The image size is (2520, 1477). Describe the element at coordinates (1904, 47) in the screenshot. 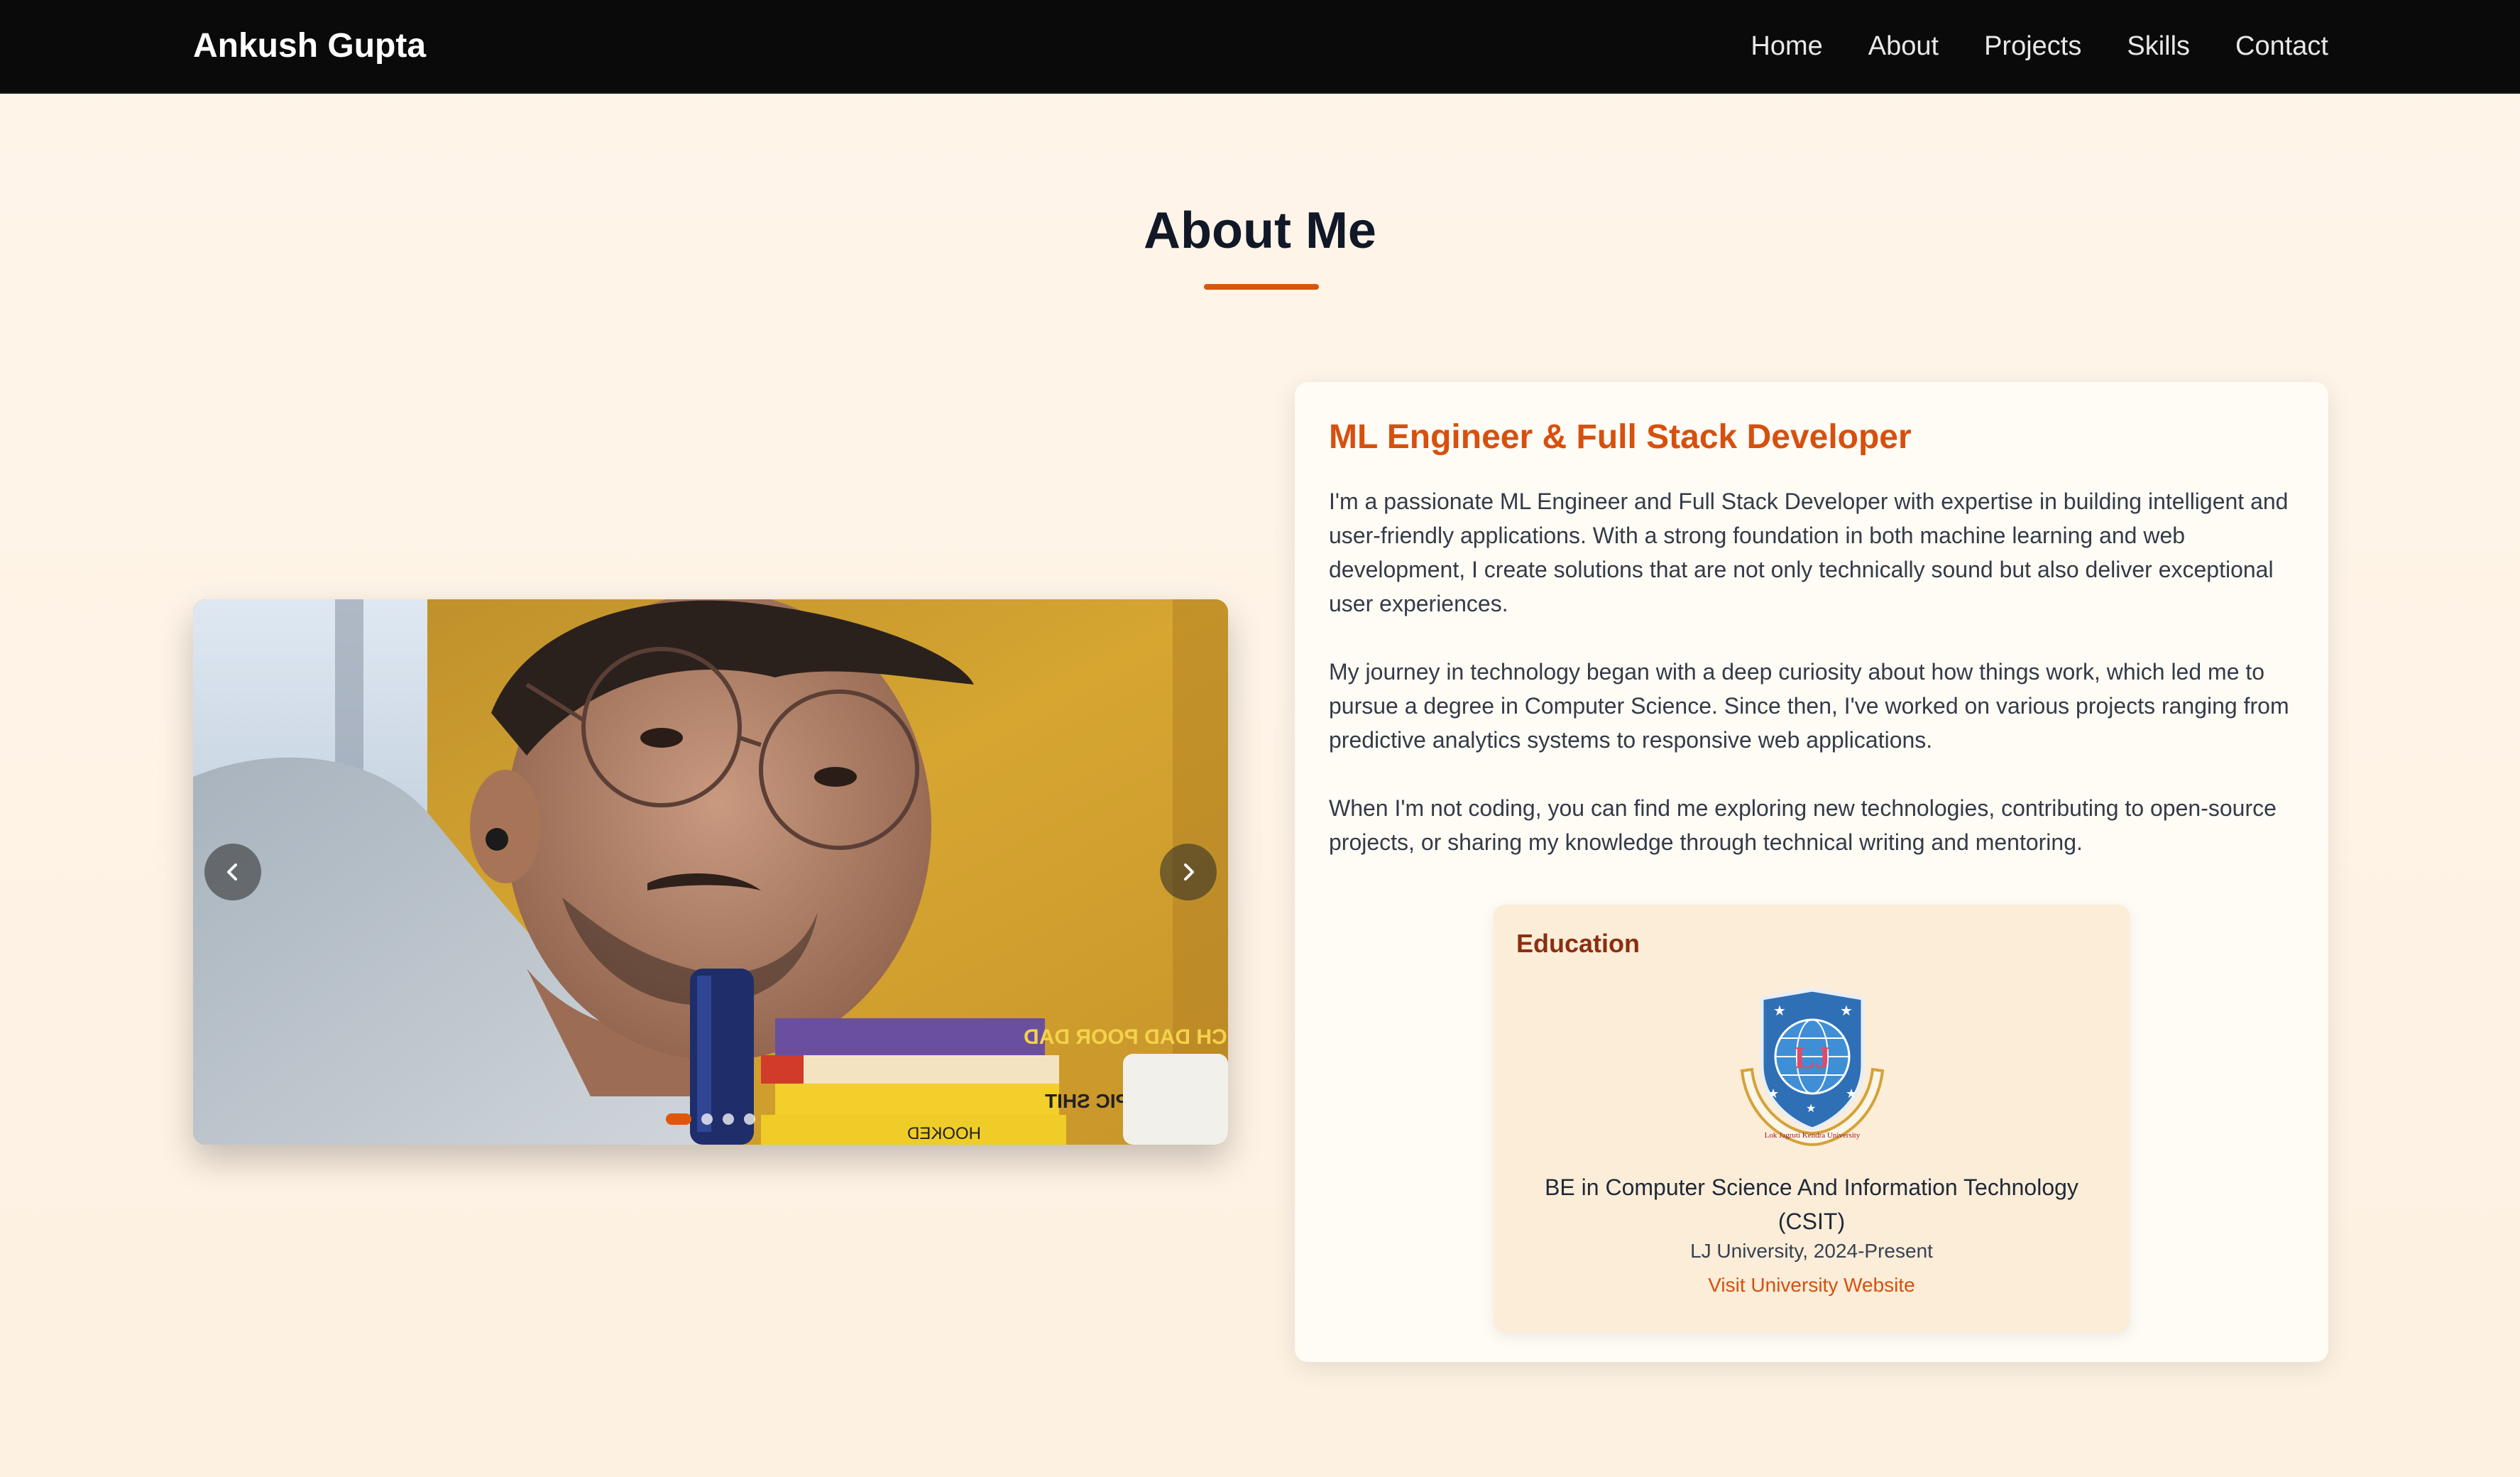

I see `nav-link-about: About` at that location.